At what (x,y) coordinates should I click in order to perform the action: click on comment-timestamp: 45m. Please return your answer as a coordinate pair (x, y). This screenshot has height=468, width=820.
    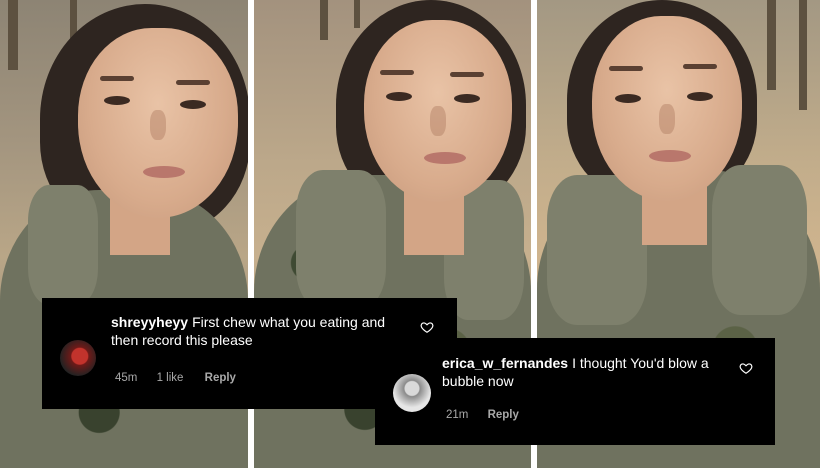
    Looking at the image, I should click on (126, 378).